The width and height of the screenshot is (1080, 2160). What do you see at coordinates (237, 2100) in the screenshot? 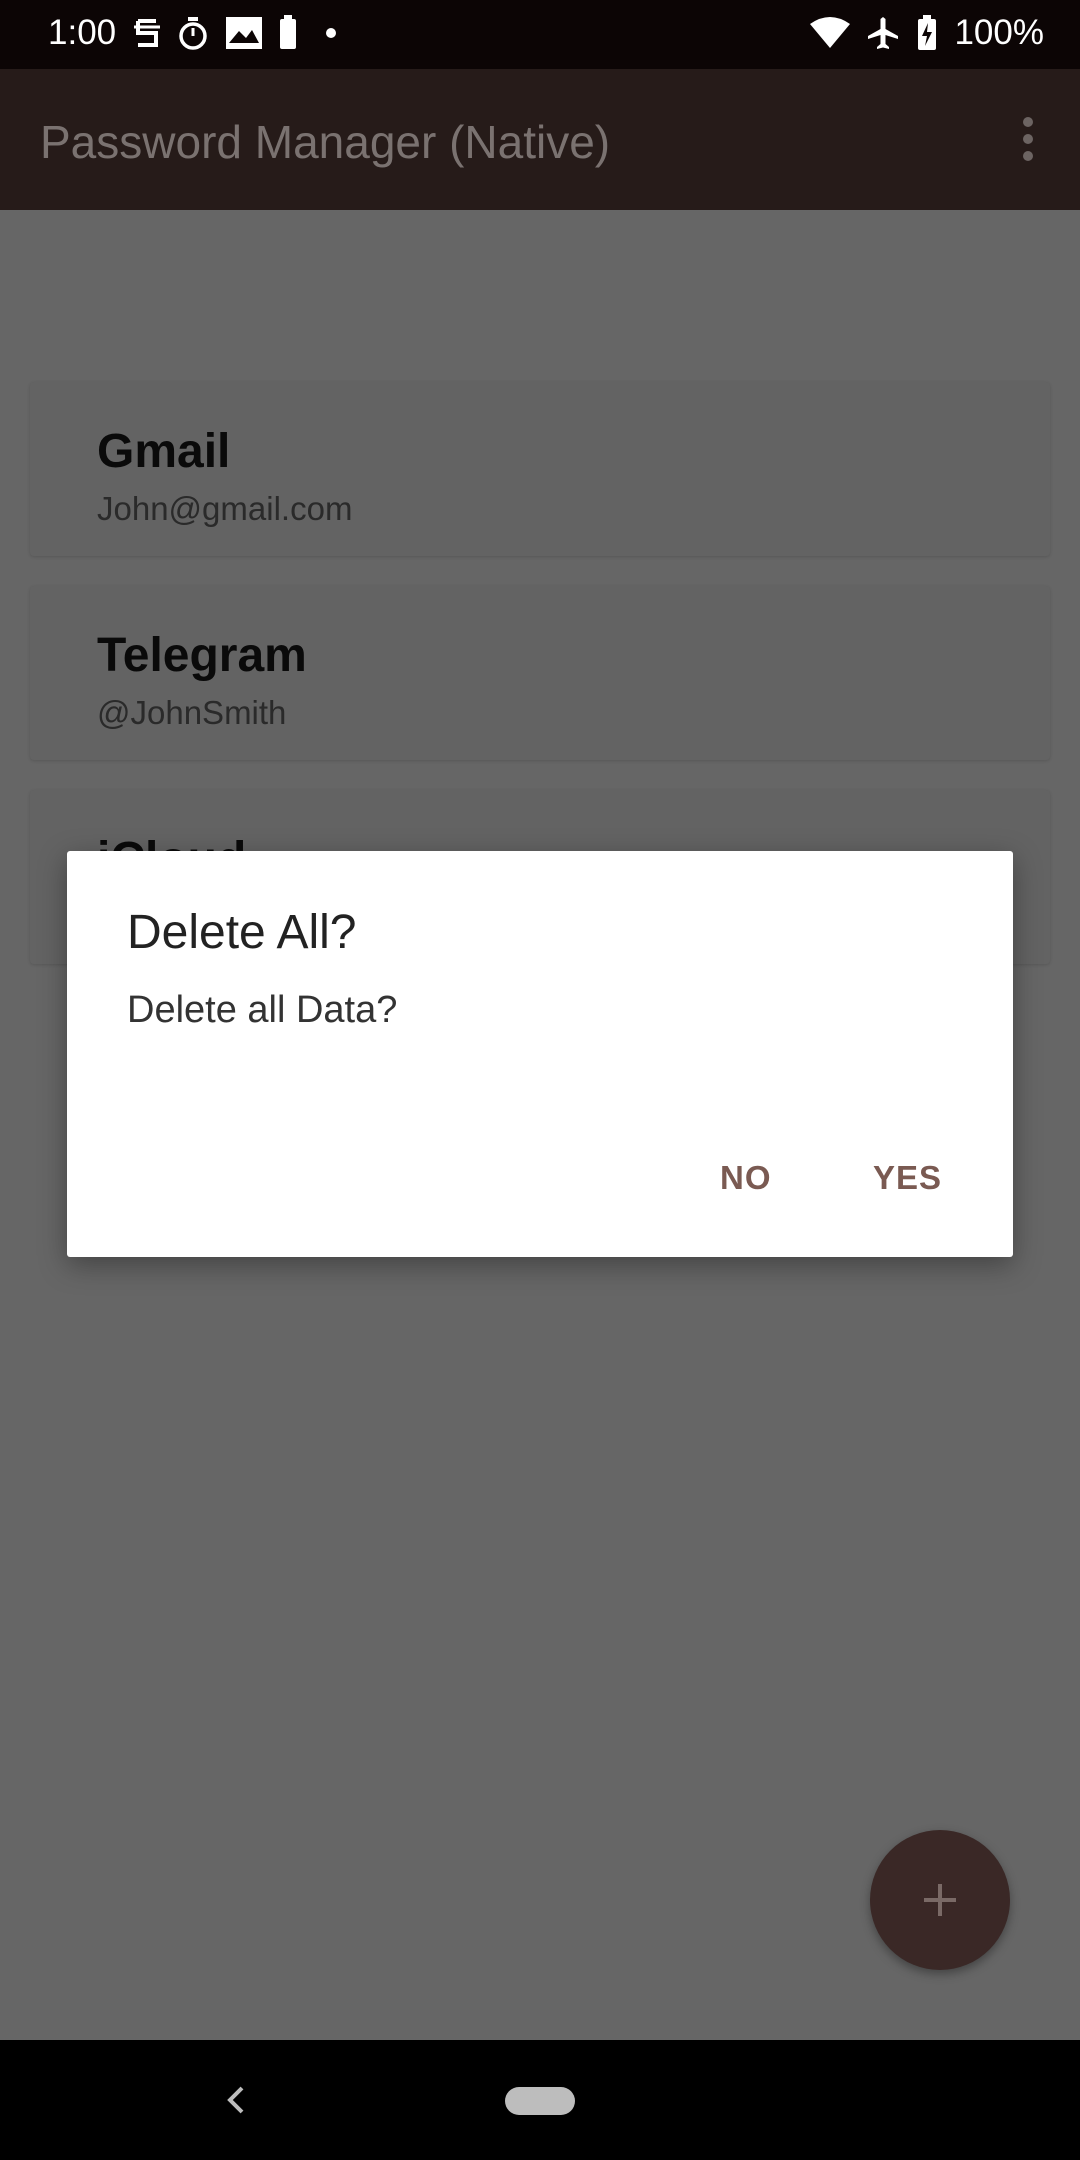
I see `back-icon` at bounding box center [237, 2100].